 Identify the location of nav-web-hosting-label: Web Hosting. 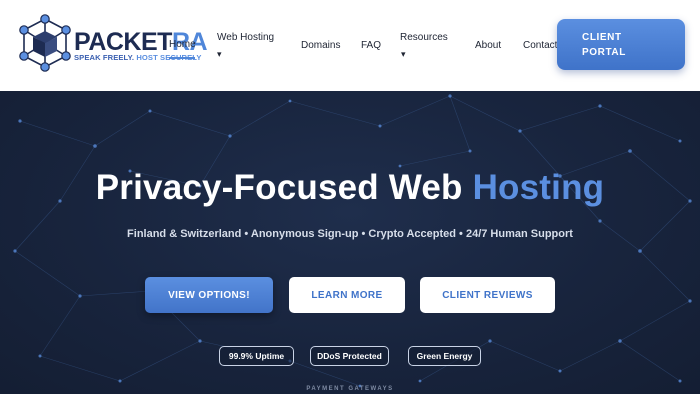
(246, 37).